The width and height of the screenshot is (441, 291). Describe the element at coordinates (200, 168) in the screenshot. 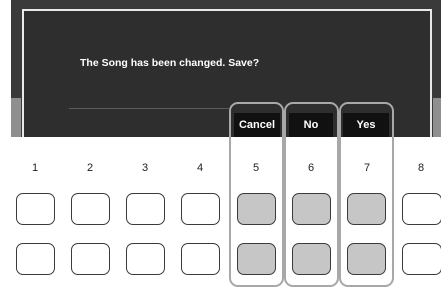

I see `column-number-4: 4` at that location.